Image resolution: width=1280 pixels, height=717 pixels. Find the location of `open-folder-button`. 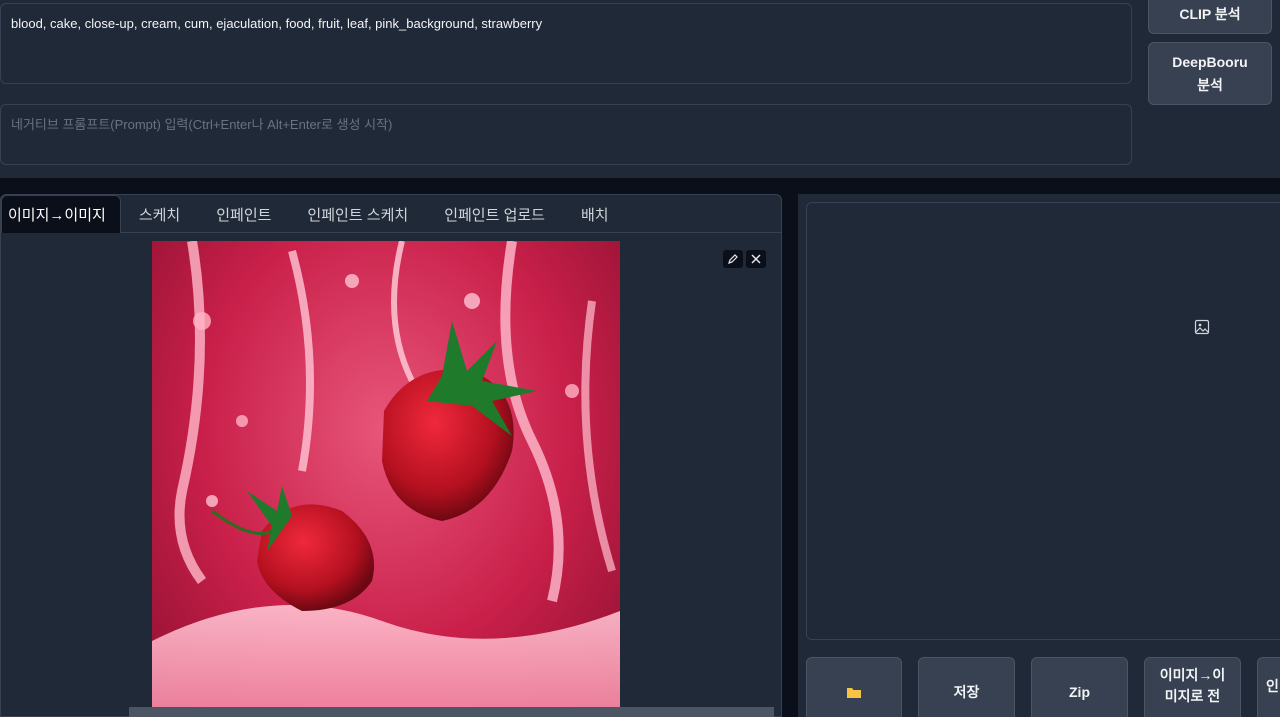

open-folder-button is located at coordinates (854, 687).